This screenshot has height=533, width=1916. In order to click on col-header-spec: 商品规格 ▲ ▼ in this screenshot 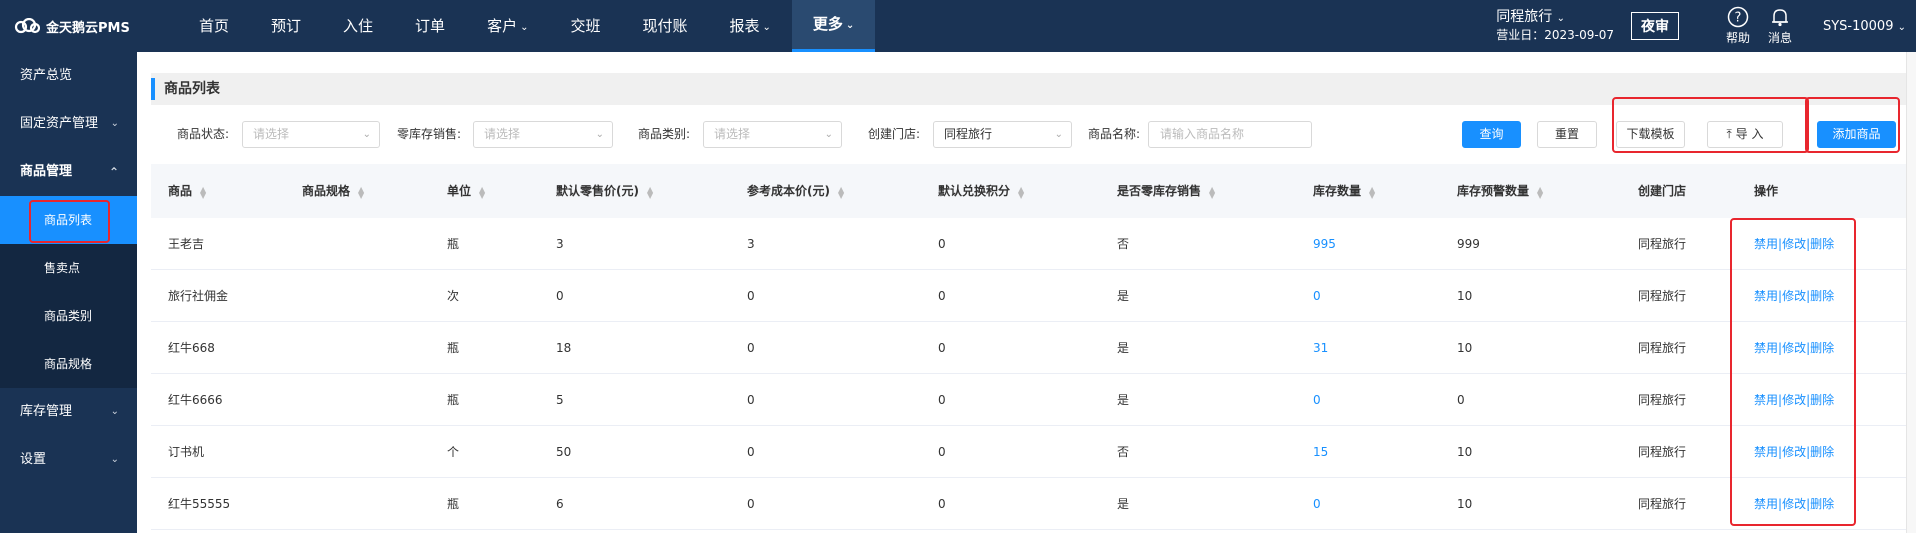, I will do `click(333, 191)`.